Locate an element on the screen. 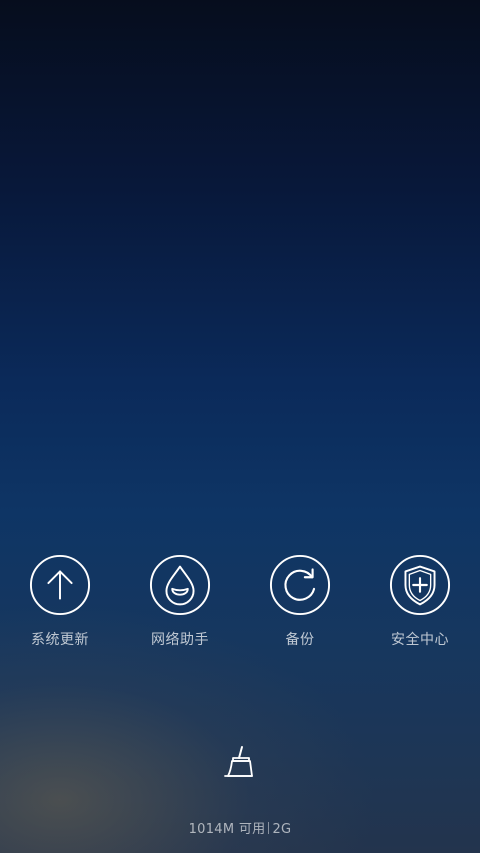 This screenshot has height=853, width=480. security-center-label: 安全中心 is located at coordinates (420, 640).